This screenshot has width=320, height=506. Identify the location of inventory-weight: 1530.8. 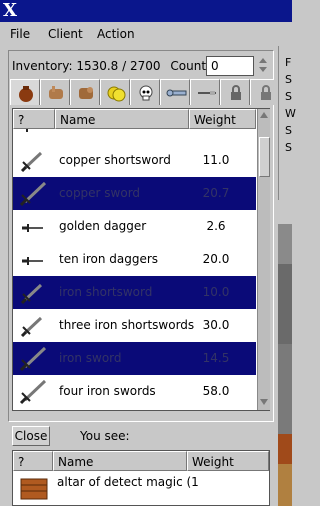
(97, 66).